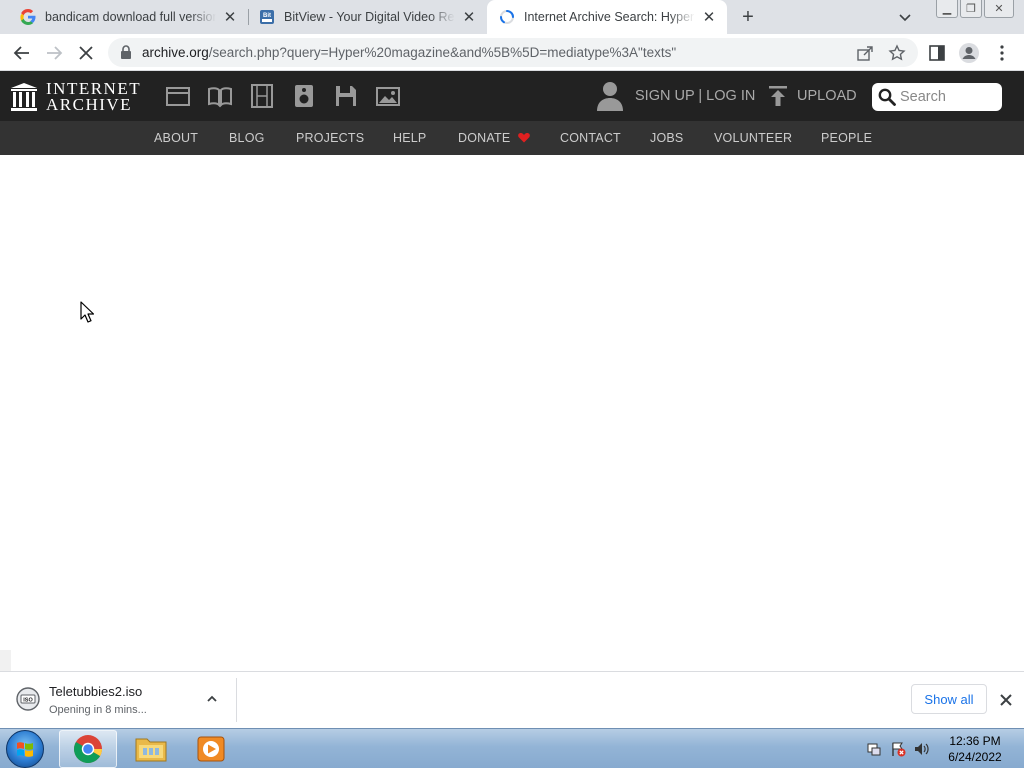  I want to click on stop-loading-button, so click(86, 53).